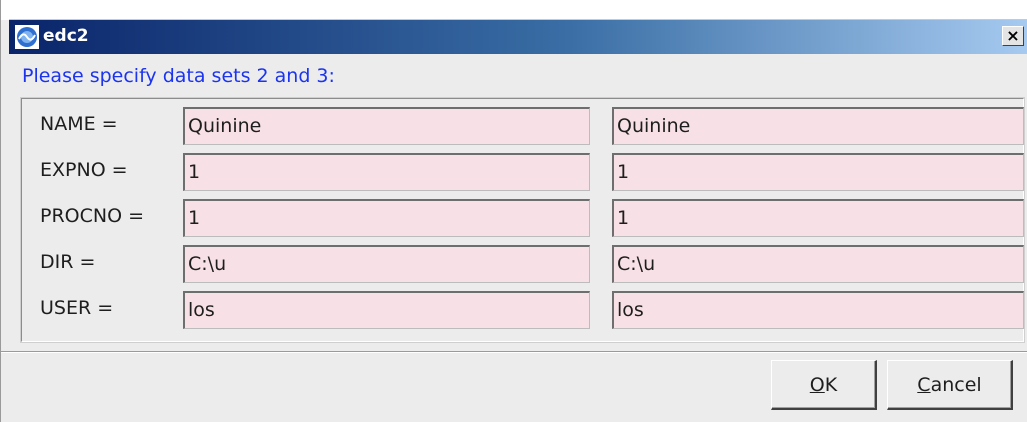 This screenshot has width=1027, height=422. Describe the element at coordinates (386, 218) in the screenshot. I see `procno-field-set2: 1` at that location.